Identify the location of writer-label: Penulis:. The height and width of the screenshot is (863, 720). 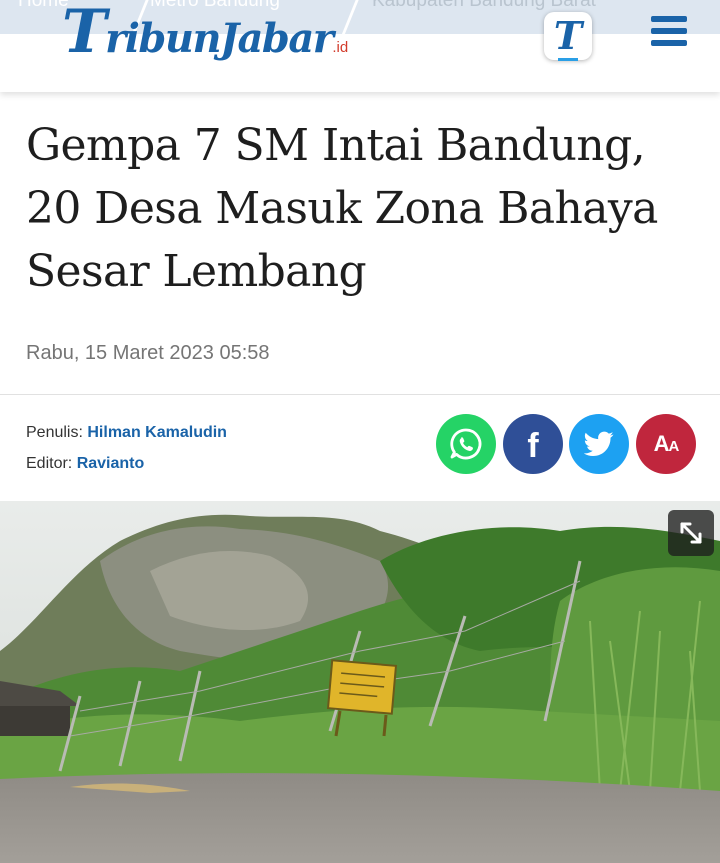
(54, 432).